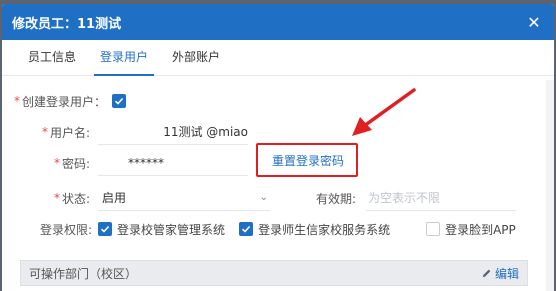 Image resolution: width=556 pixels, height=291 pixels. Describe the element at coordinates (278, 58) in the screenshot. I see `tab-bar: 员工信息 登录用户 外部账户` at that location.